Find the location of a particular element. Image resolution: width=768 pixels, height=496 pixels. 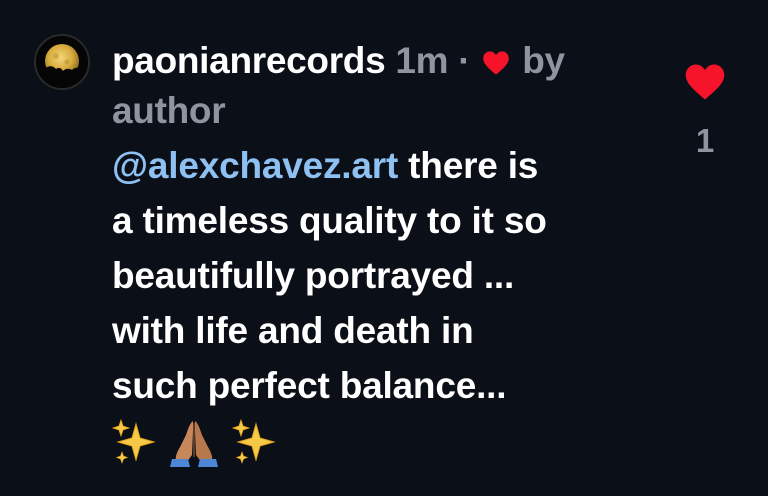

like-heart-icon is located at coordinates (705, 82).